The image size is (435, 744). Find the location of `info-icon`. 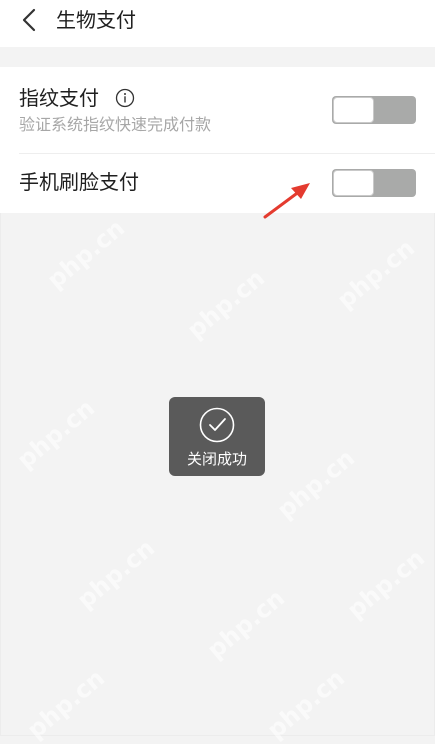

info-icon is located at coordinates (125, 98).